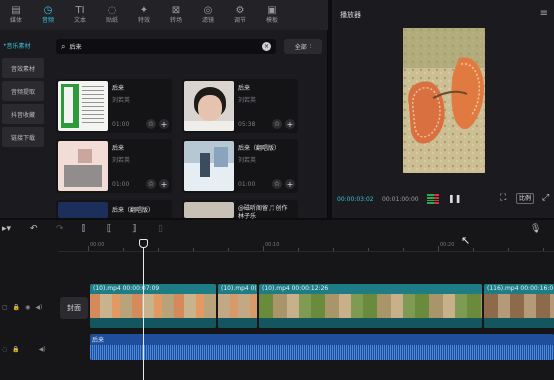  I want to click on video-clip: (116).mp4 00:00:16:0, so click(519, 306).